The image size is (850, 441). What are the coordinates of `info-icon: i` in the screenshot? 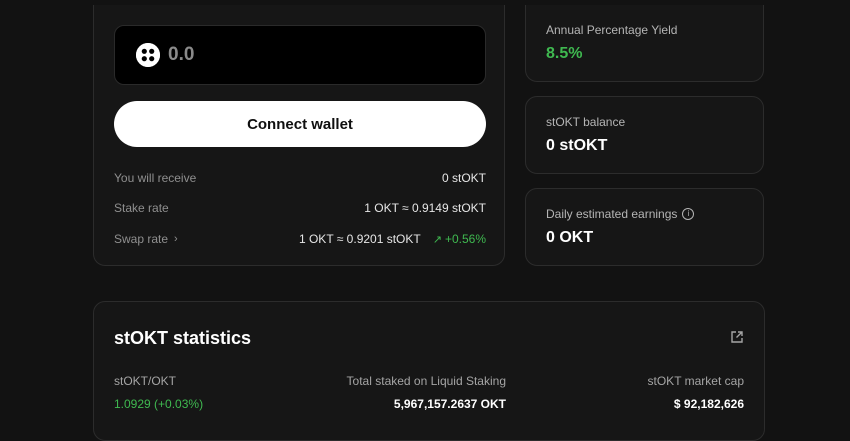 It's located at (688, 214).